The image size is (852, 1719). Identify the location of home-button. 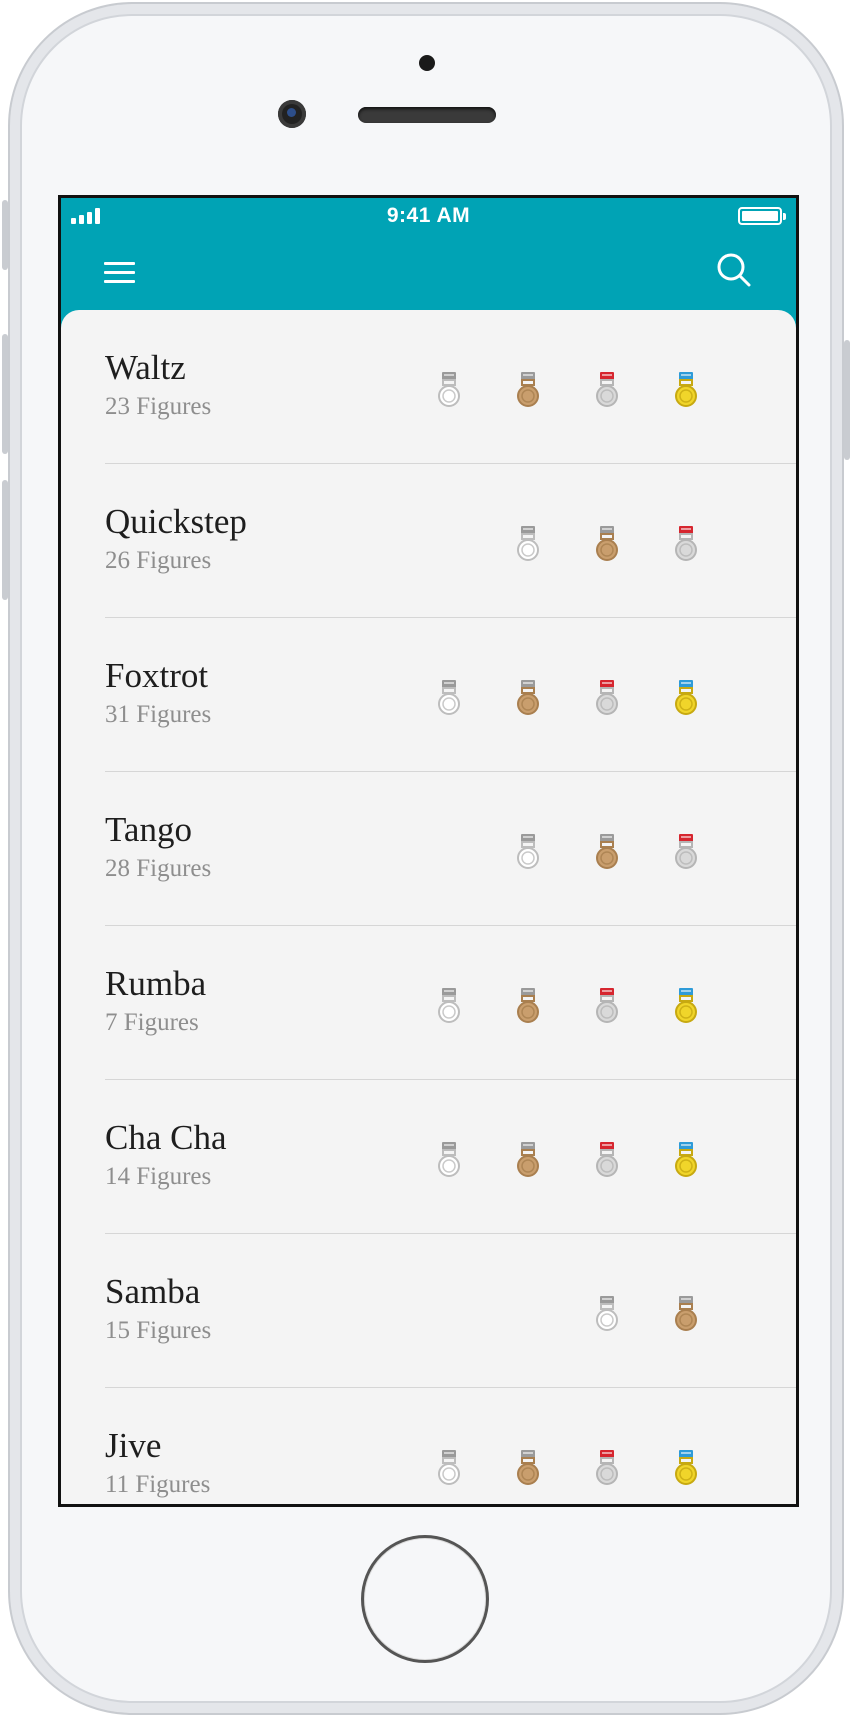
(425, 1599).